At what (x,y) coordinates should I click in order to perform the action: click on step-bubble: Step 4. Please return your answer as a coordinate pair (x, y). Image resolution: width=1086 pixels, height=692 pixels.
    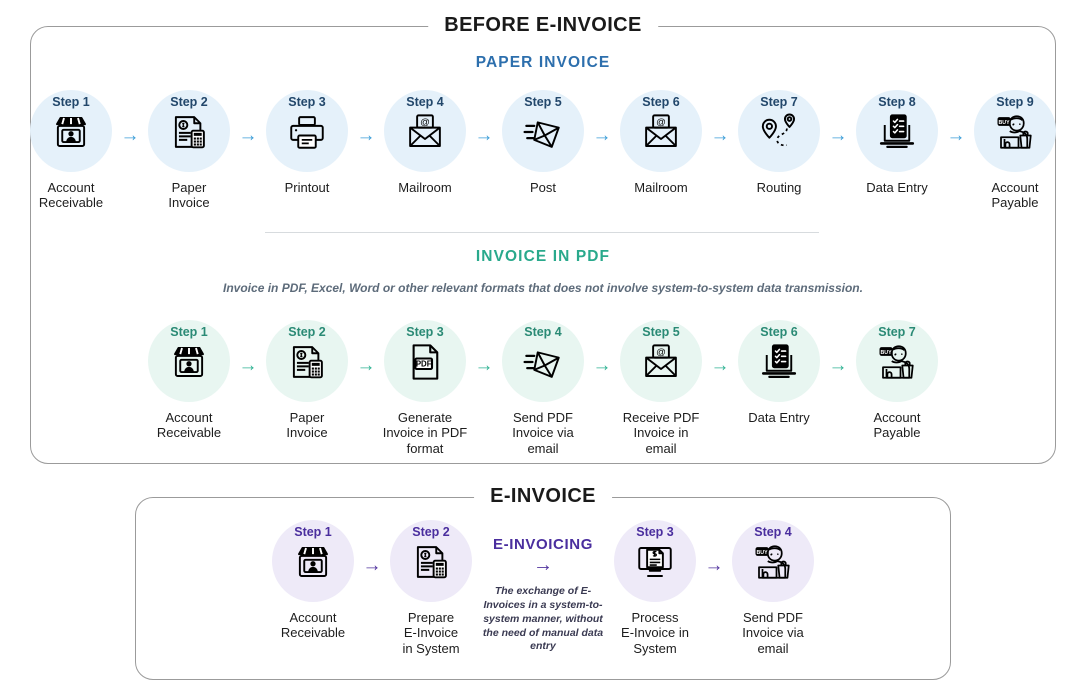
    Looking at the image, I should click on (543, 361).